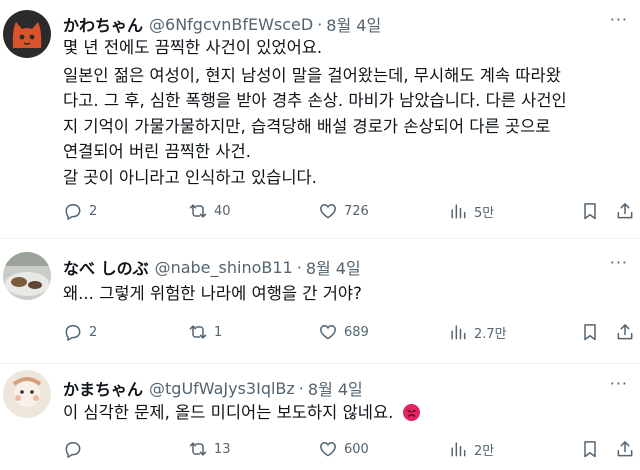  I want to click on views-button: 2만, so click(471, 449).